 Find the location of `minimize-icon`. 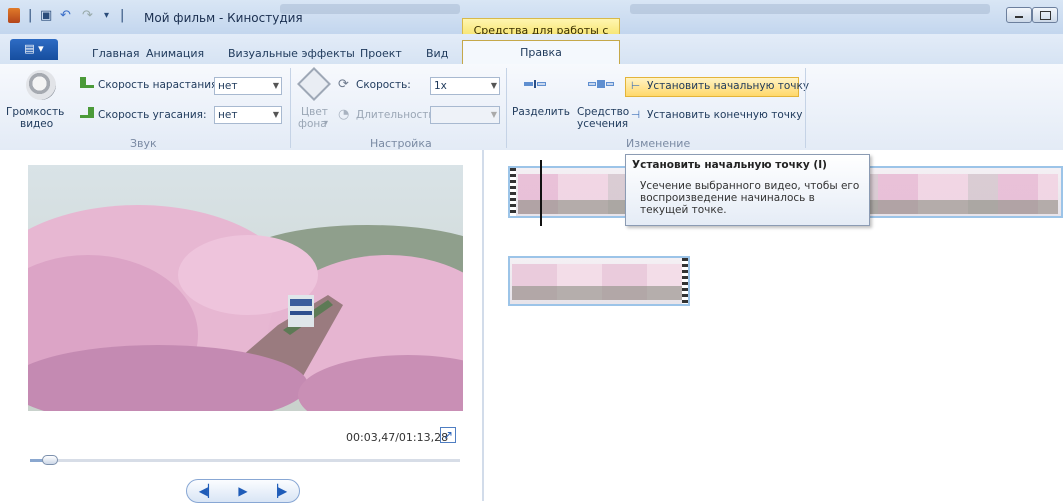

minimize-icon is located at coordinates (1019, 17).